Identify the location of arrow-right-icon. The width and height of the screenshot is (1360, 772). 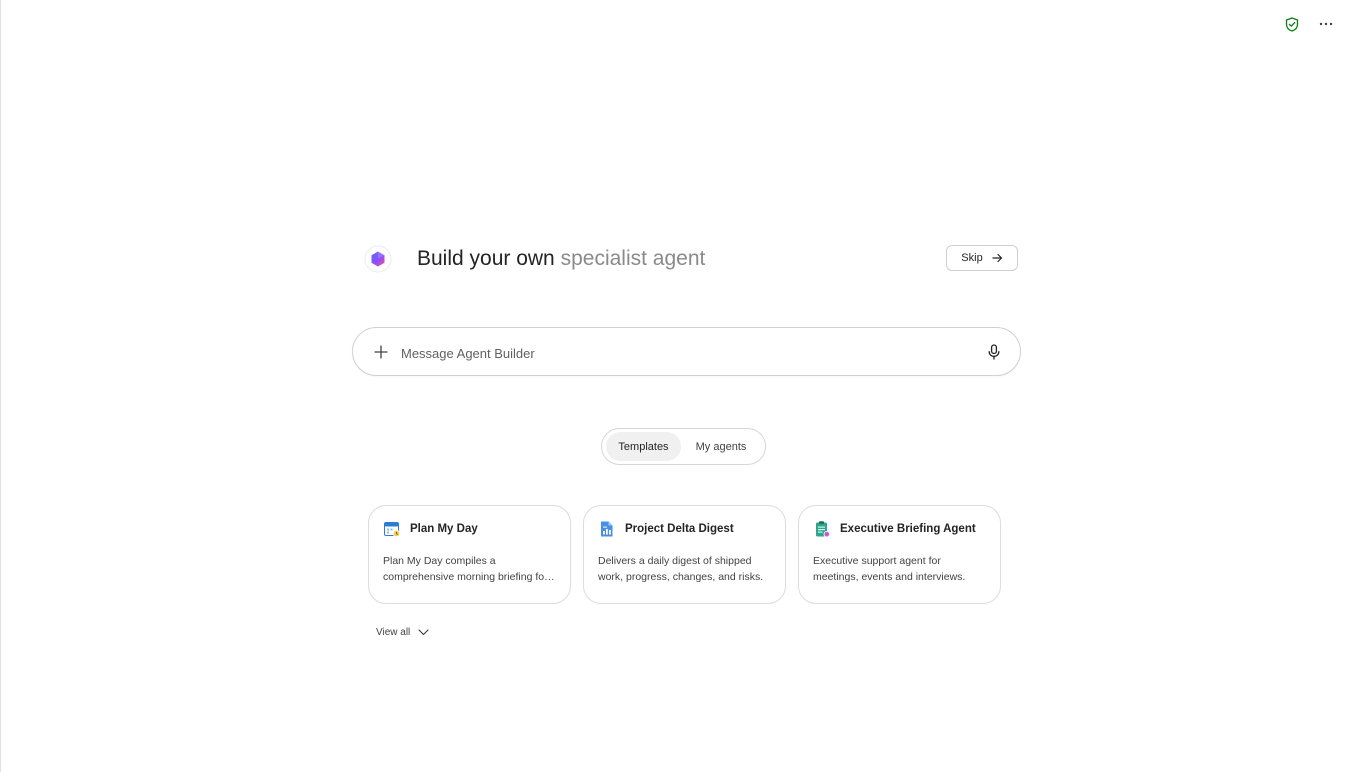
(997, 258).